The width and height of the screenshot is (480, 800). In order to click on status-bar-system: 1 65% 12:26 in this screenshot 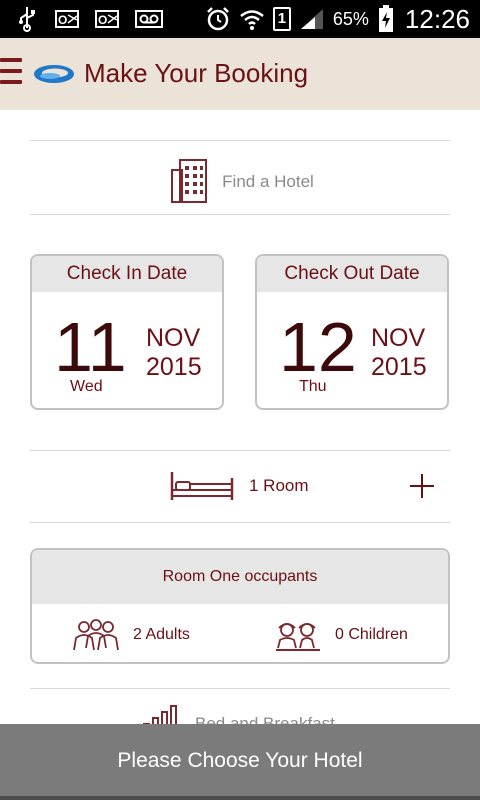, I will do `click(337, 19)`.